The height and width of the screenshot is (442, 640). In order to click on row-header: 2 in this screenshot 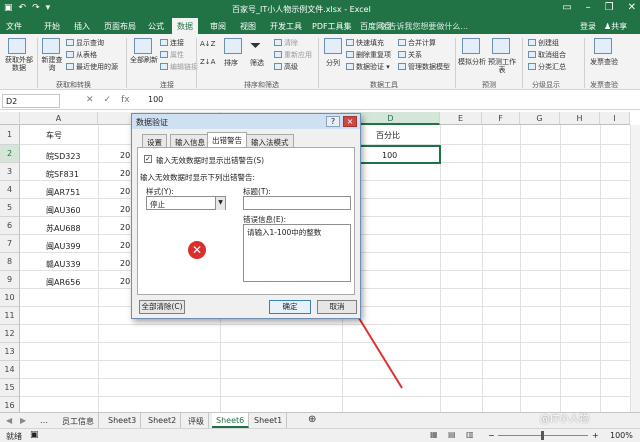, I will do `click(10, 154)`.